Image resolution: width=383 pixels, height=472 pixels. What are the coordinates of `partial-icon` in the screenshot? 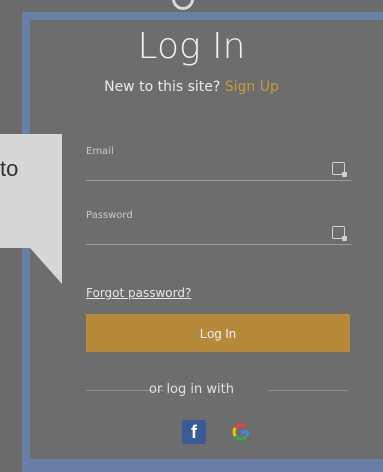 It's located at (183, 5).